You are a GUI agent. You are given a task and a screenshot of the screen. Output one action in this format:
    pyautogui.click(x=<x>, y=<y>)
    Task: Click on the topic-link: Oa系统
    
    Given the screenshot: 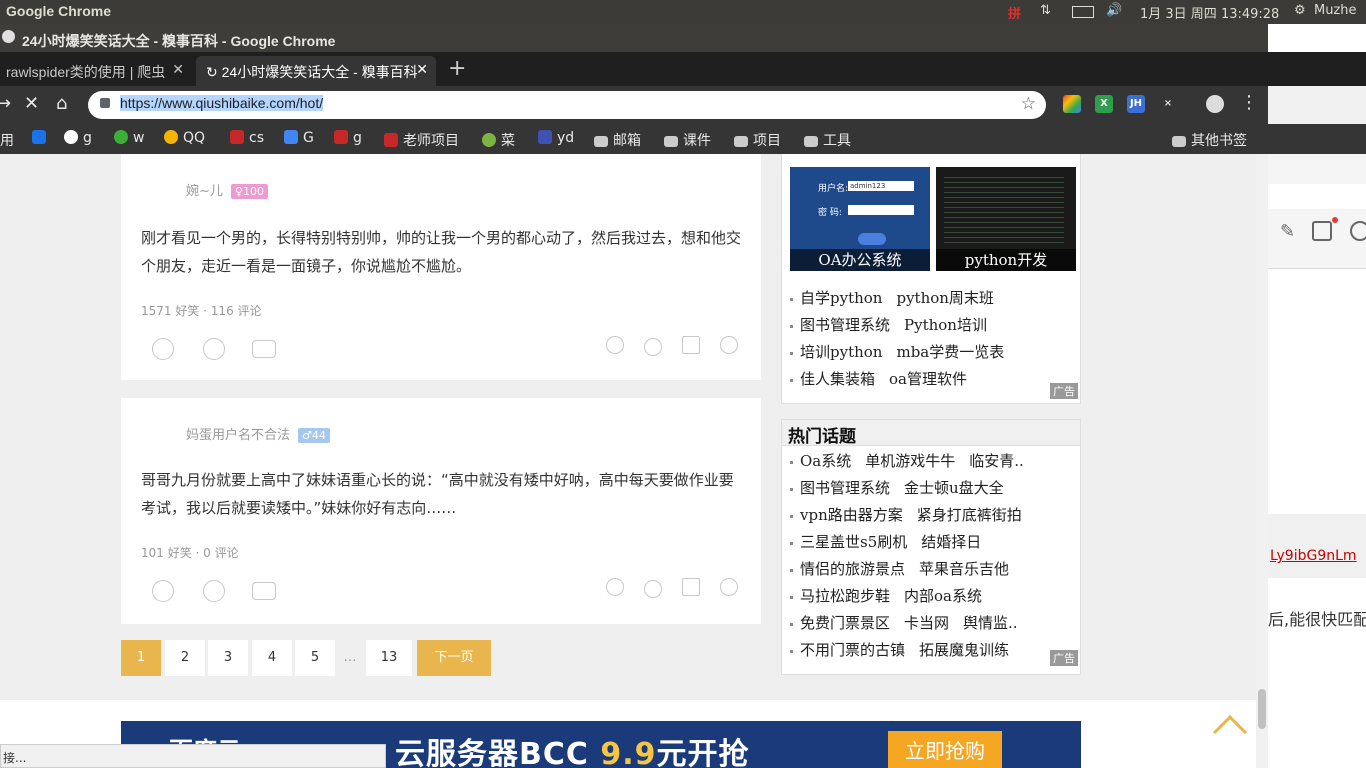 What is the action you would take?
    pyautogui.click(x=825, y=461)
    